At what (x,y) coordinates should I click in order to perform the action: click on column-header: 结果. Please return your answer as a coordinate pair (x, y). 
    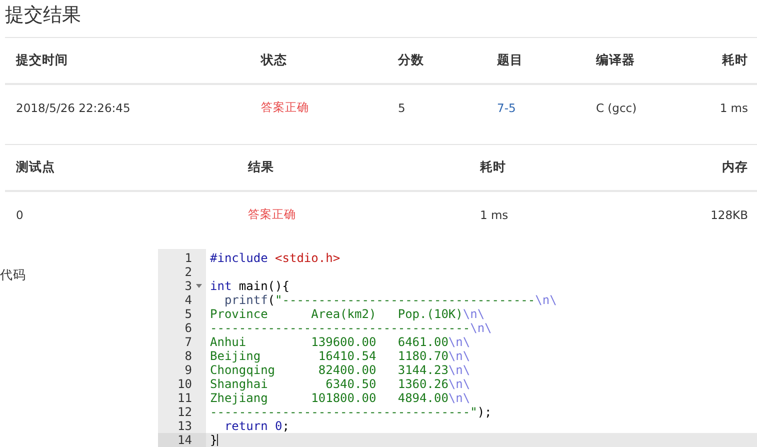
    Looking at the image, I should click on (261, 166).